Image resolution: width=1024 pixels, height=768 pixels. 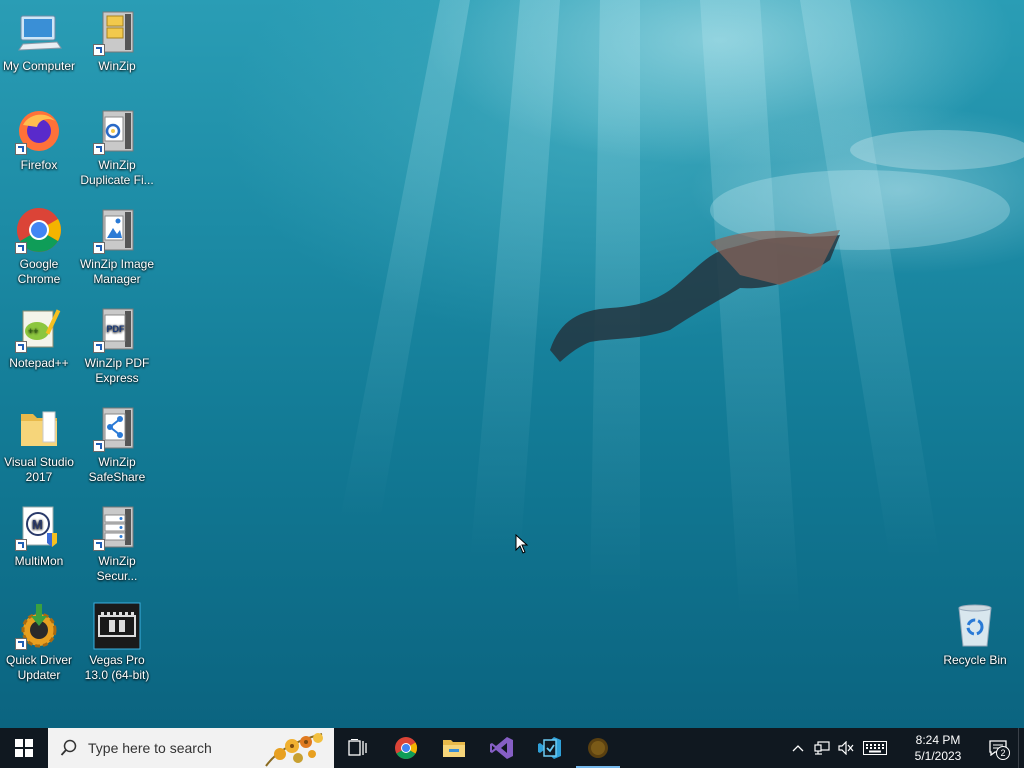 I want to click on touch-keyboard-button, so click(x=875, y=748).